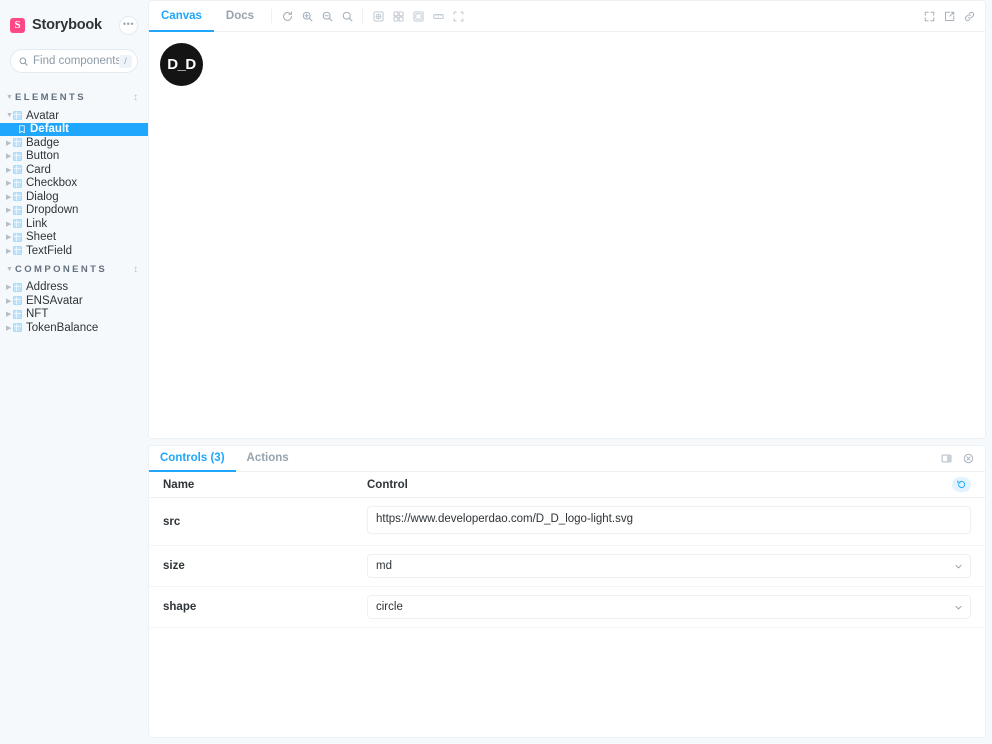 The height and width of the screenshot is (744, 992). Describe the element at coordinates (962, 484) in the screenshot. I see `reset-controls-icon` at that location.